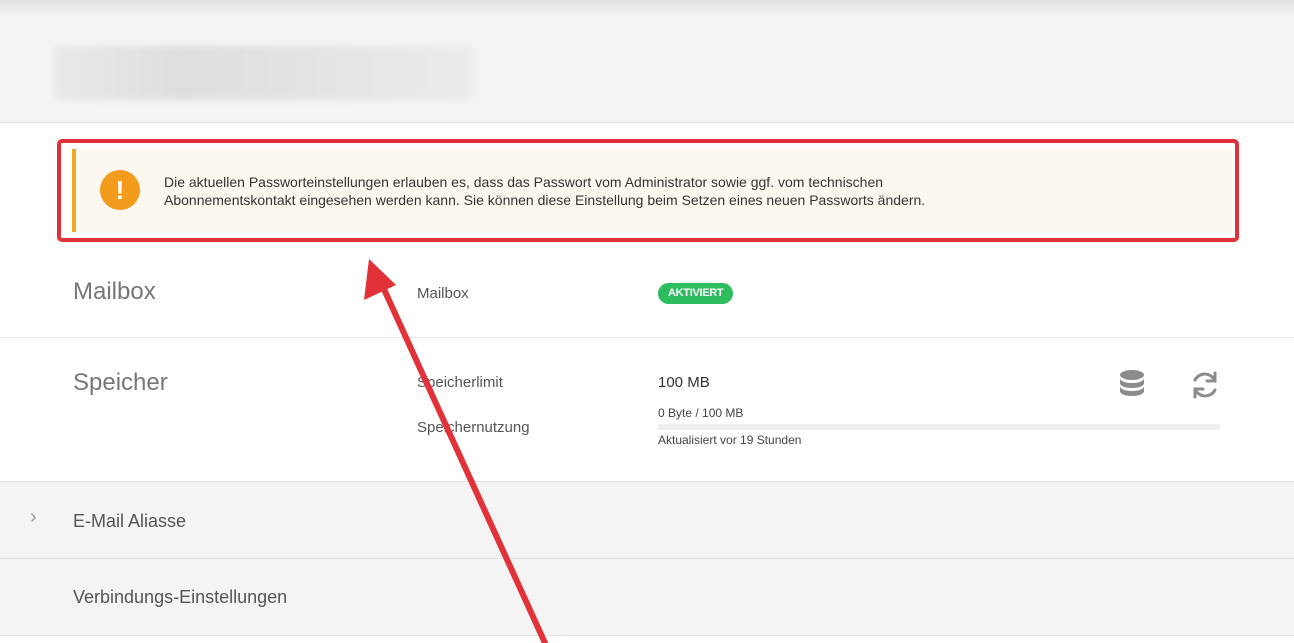  Describe the element at coordinates (33, 517) in the screenshot. I see `chevron-right-icon: ›` at that location.